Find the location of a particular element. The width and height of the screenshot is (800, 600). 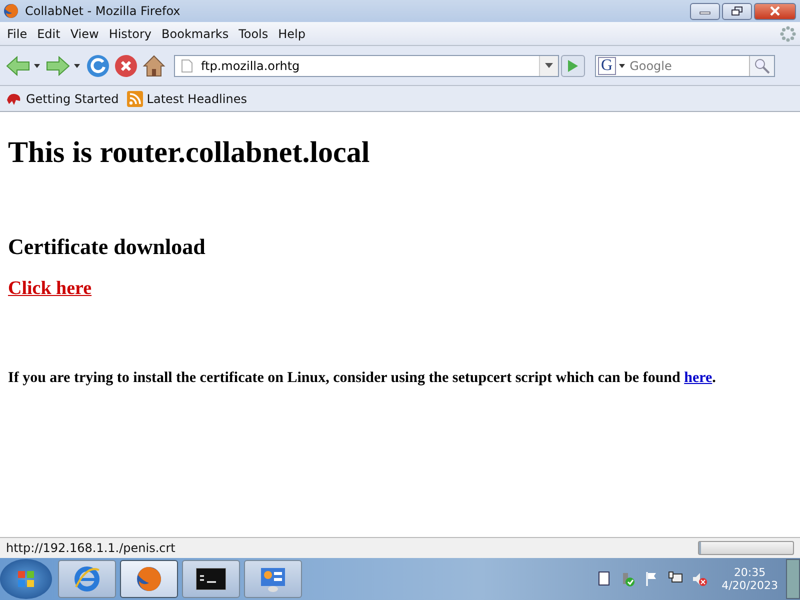

bookmark-label: Getting Started is located at coordinates (72, 99).